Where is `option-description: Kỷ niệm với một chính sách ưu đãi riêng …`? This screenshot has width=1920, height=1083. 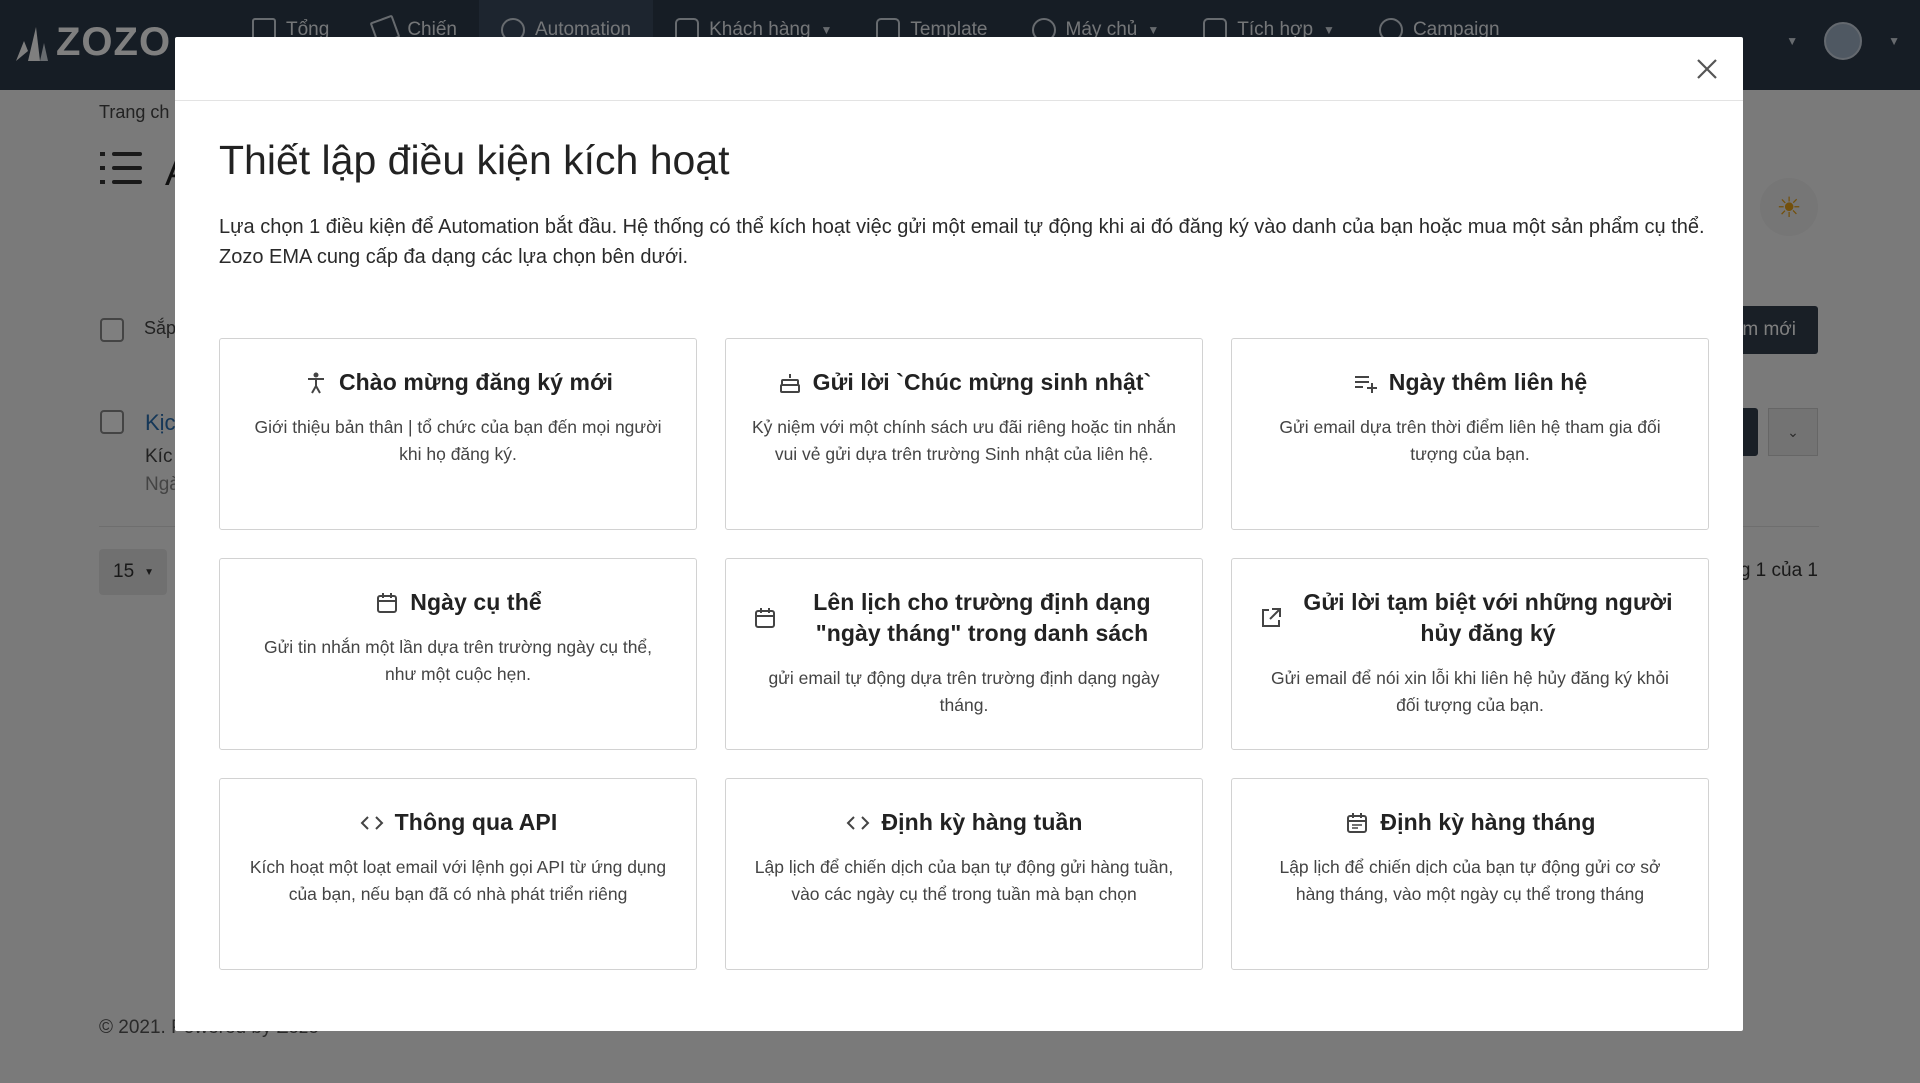 option-description: Kỷ niệm với một chính sách ưu đãi riêng … is located at coordinates (964, 440).